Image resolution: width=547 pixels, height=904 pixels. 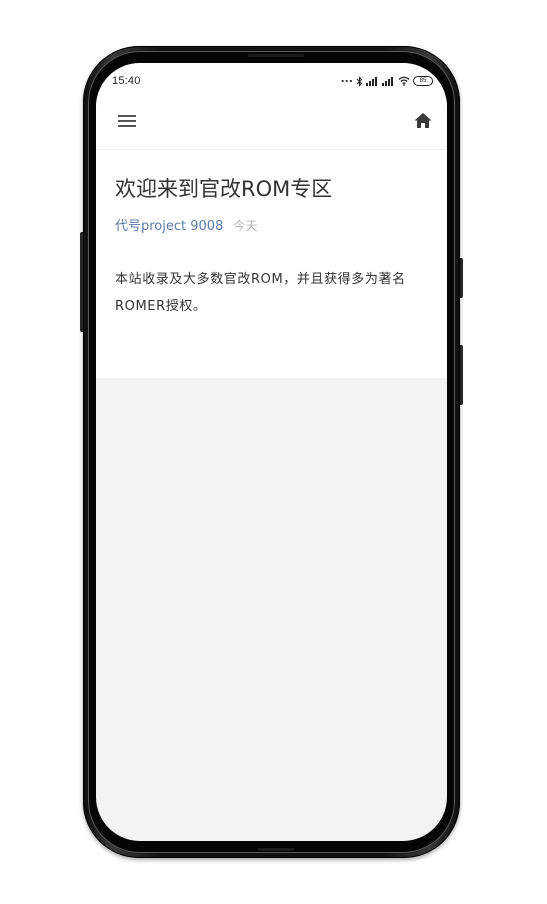 What do you see at coordinates (423, 81) in the screenshot?
I see `battery-icon: 85` at bounding box center [423, 81].